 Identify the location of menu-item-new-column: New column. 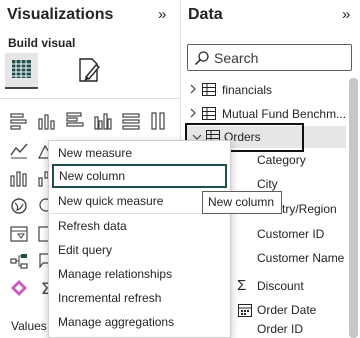
(139, 176).